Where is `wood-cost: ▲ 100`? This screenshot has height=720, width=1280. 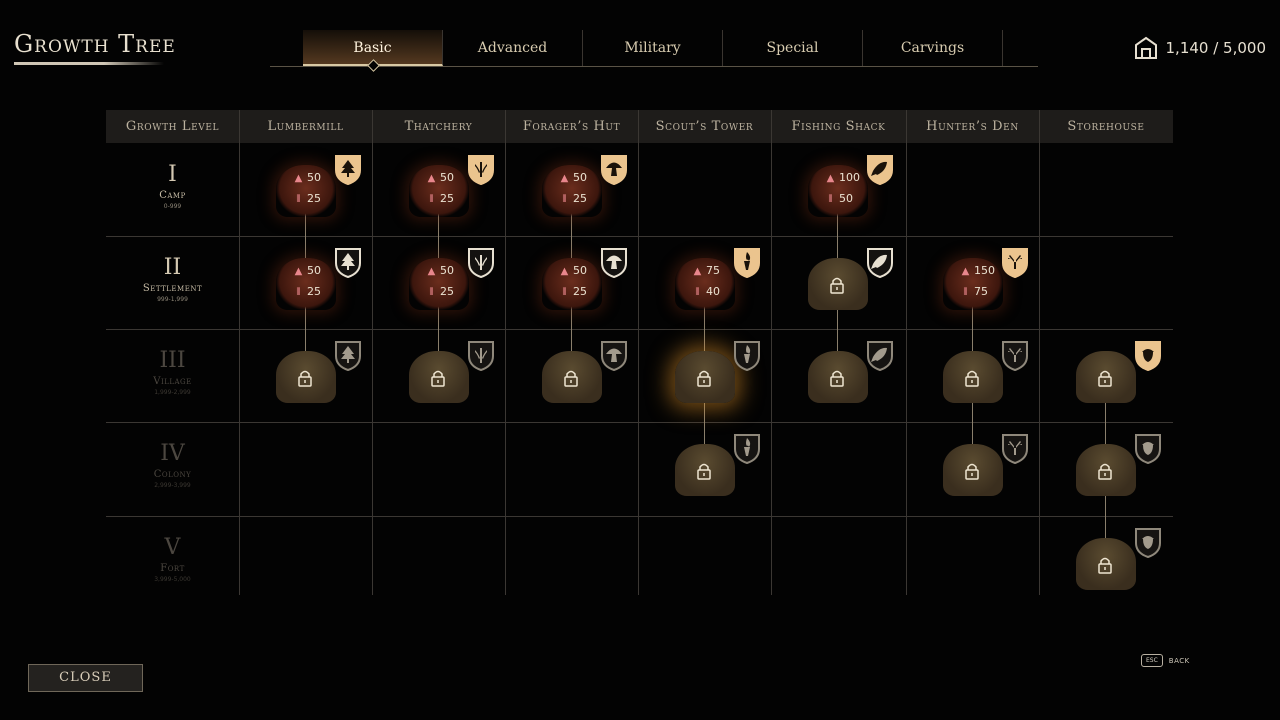
wood-cost: ▲ 100 is located at coordinates (842, 177).